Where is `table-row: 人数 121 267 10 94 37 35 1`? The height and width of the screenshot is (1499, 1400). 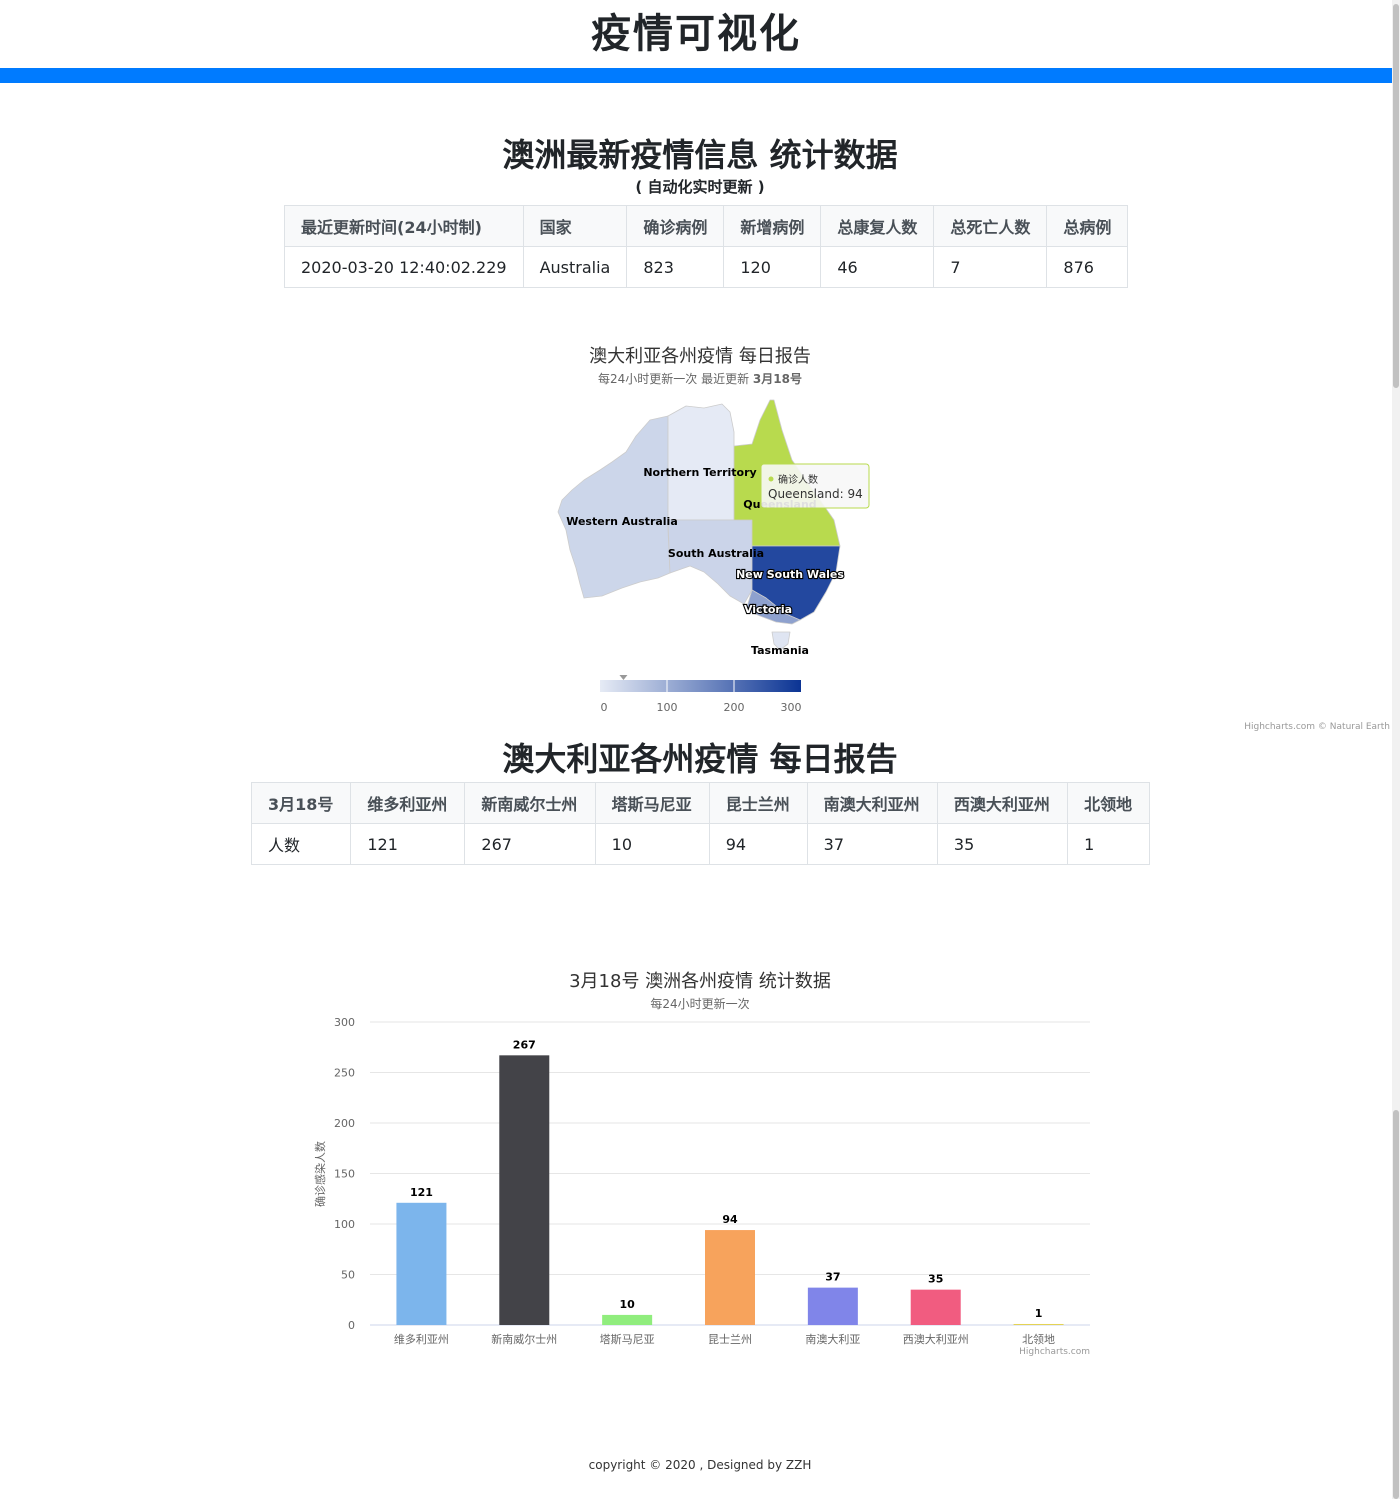 table-row: 人数 121 267 10 94 37 35 1 is located at coordinates (700, 844).